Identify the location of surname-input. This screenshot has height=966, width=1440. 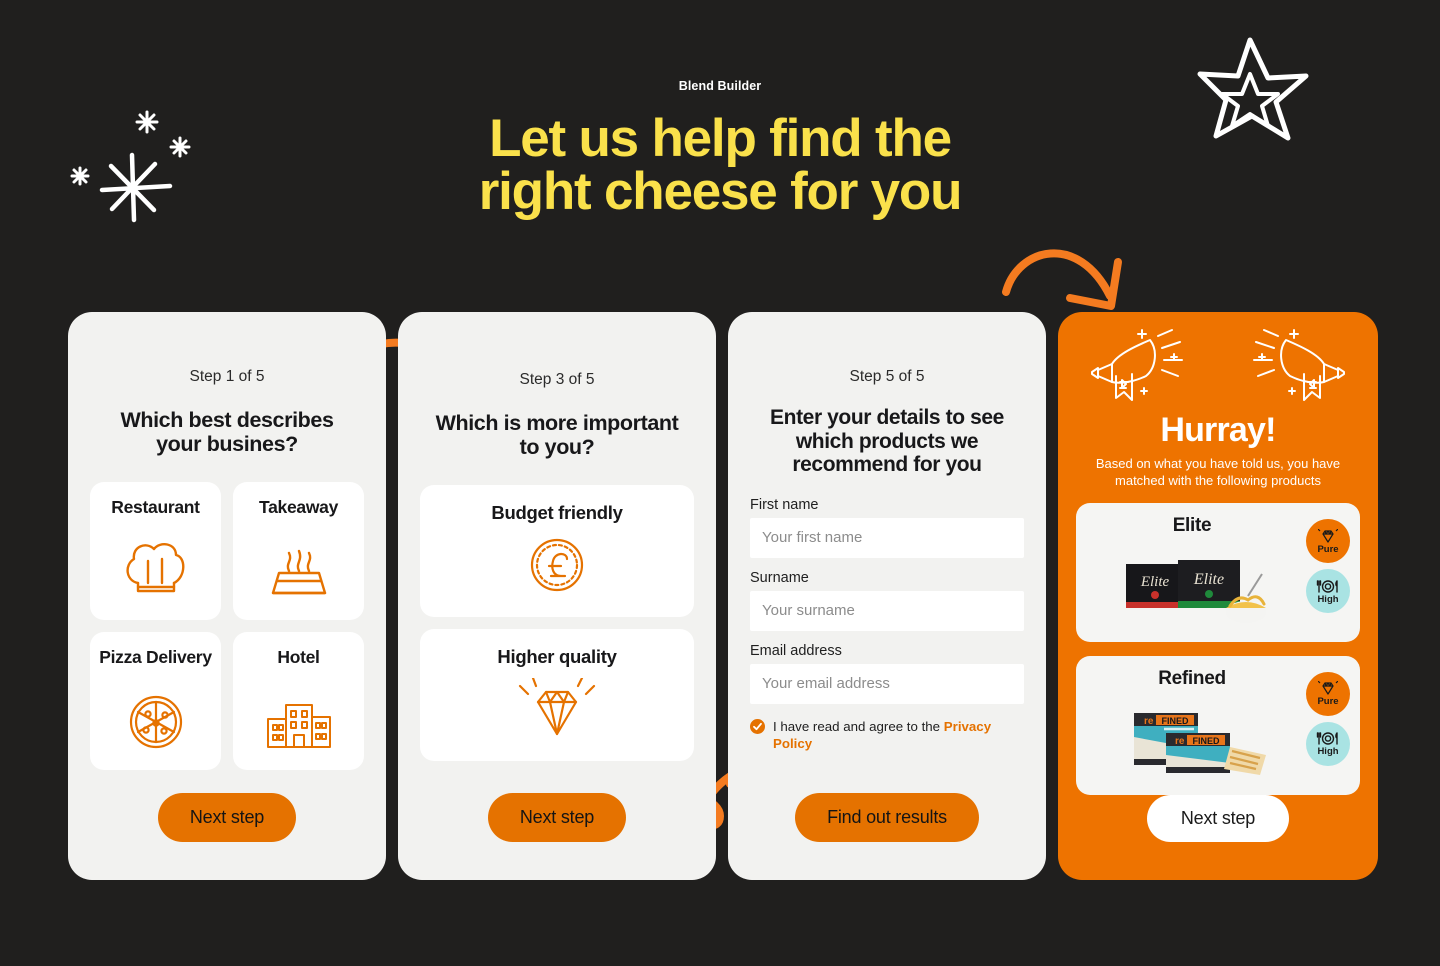
(887, 610).